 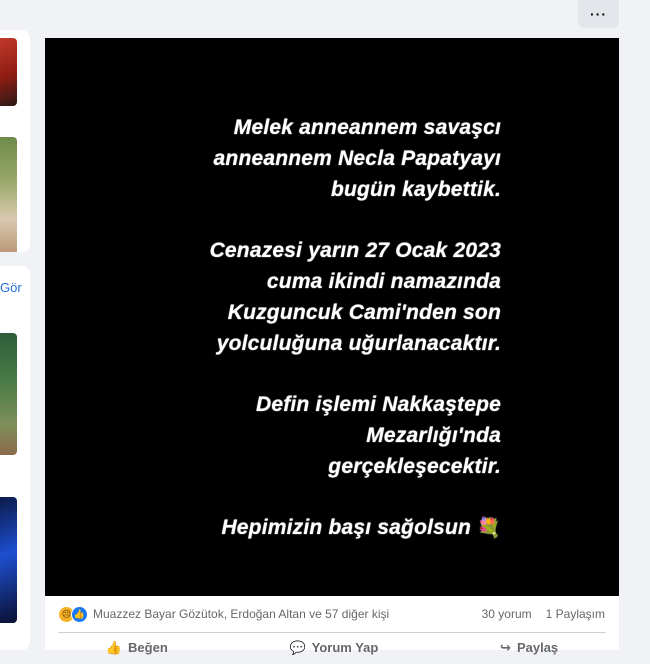 I want to click on story-line: Melek anneannem savaşcı, so click(x=367, y=127).